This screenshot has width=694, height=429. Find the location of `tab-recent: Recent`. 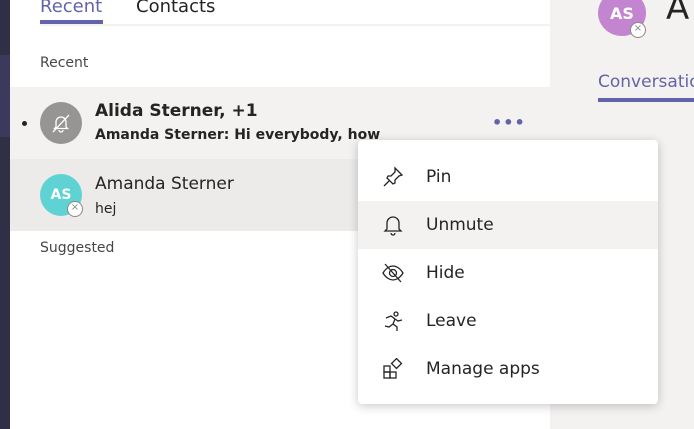

tab-recent: Recent is located at coordinates (71, 8).